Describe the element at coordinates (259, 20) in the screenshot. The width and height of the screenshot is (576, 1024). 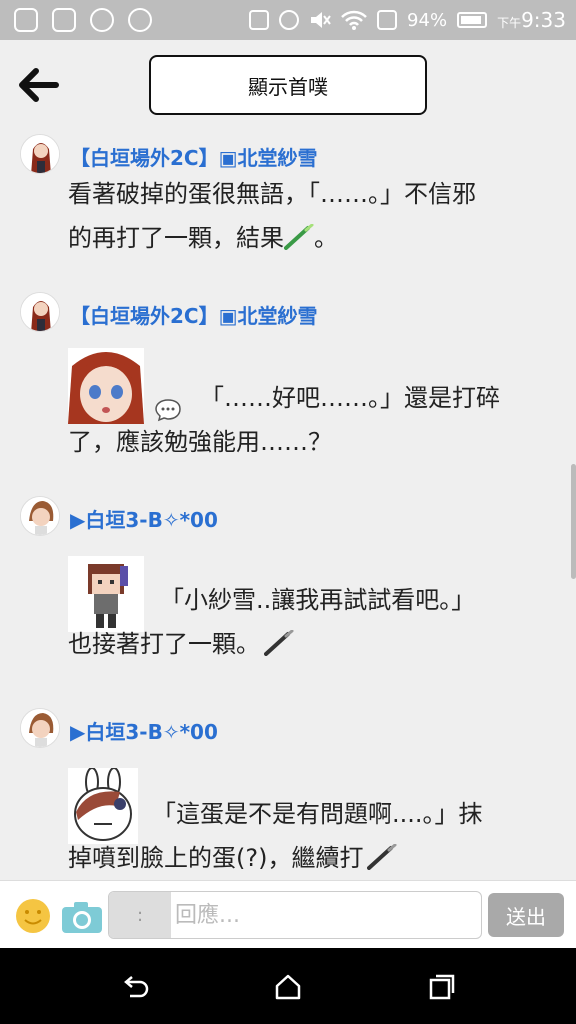
I see `nfc-icon` at that location.